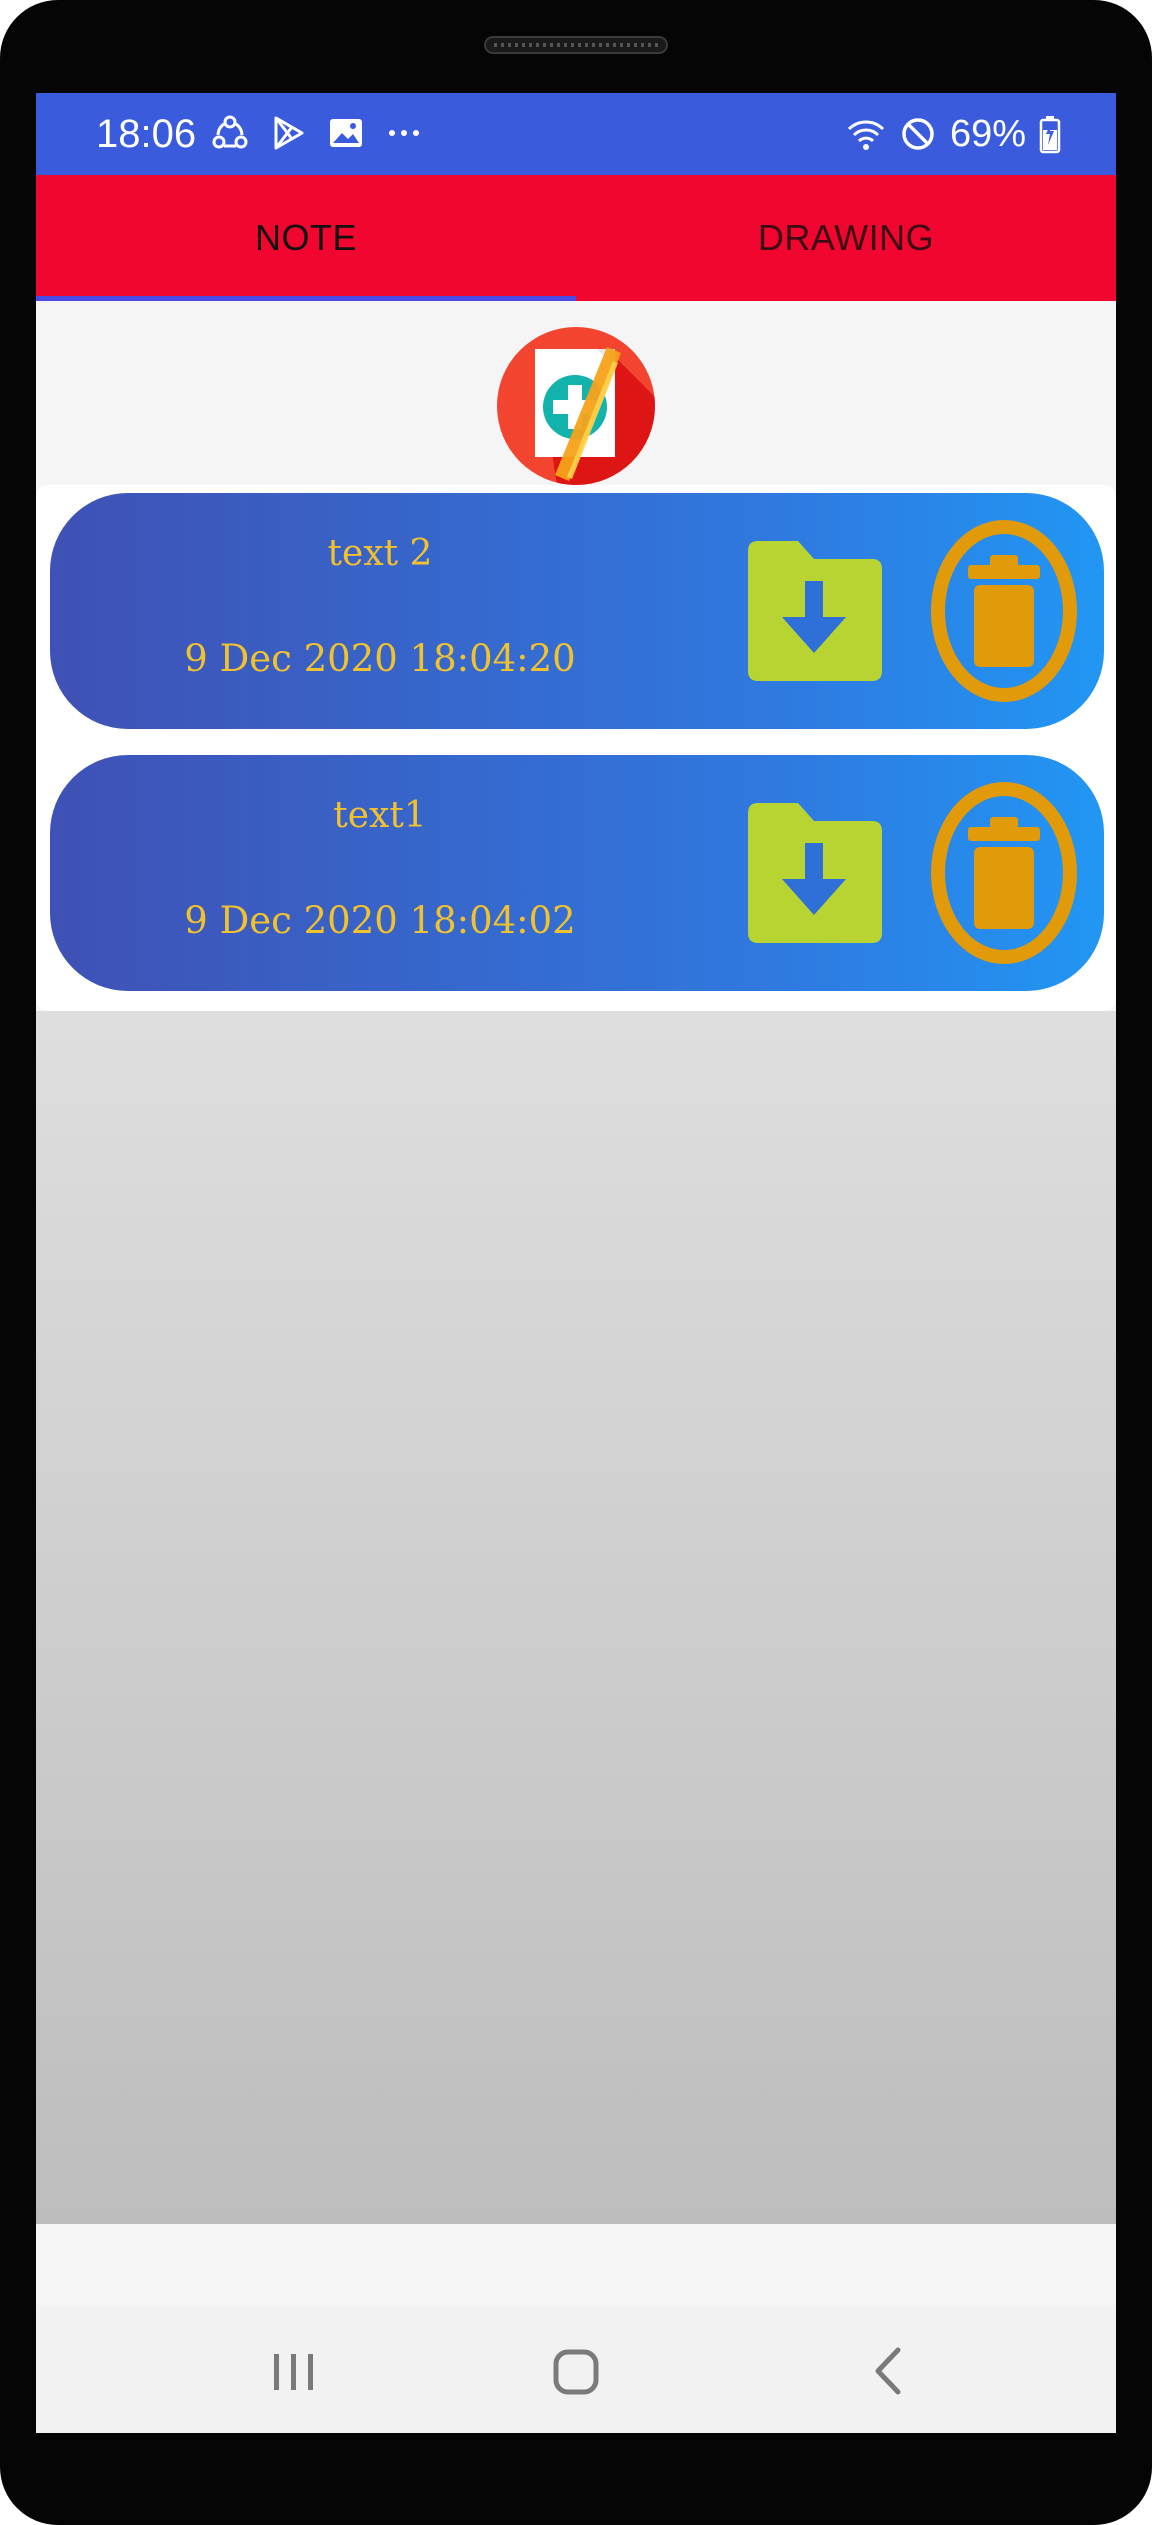  What do you see at coordinates (577, 873) in the screenshot?
I see `list-item: text1 9 Dec 2020 18:04:02` at bounding box center [577, 873].